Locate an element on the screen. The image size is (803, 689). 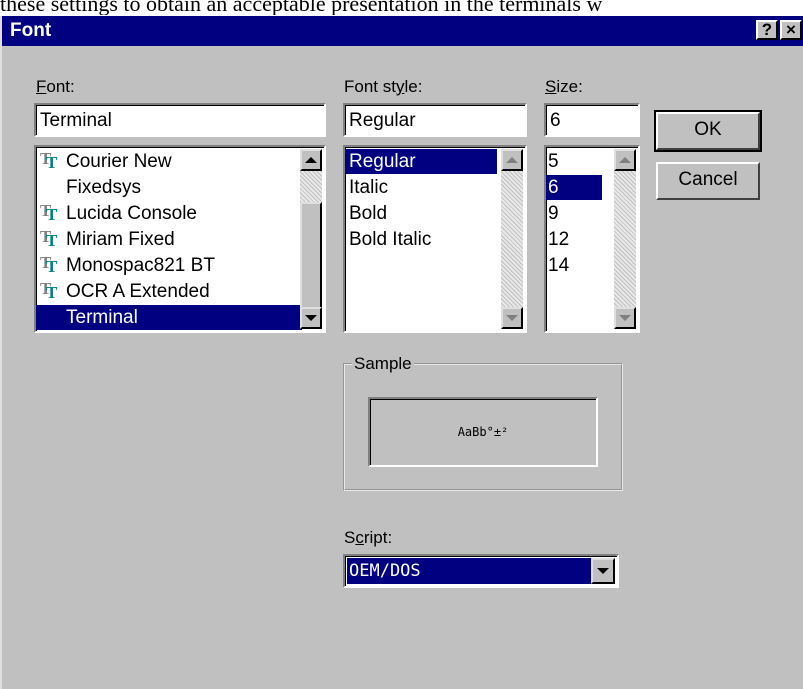
help-button: ? is located at coordinates (767, 30).